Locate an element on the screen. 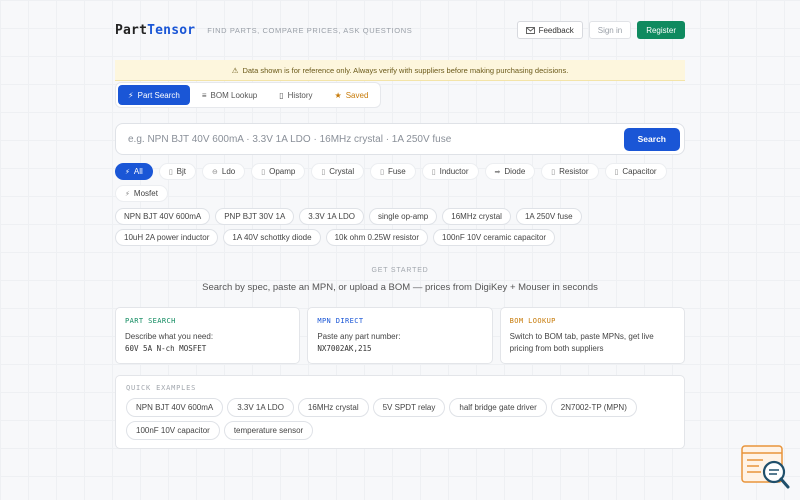 The width and height of the screenshot is (800, 500). card-title: MPN DIRECT is located at coordinates (340, 321).